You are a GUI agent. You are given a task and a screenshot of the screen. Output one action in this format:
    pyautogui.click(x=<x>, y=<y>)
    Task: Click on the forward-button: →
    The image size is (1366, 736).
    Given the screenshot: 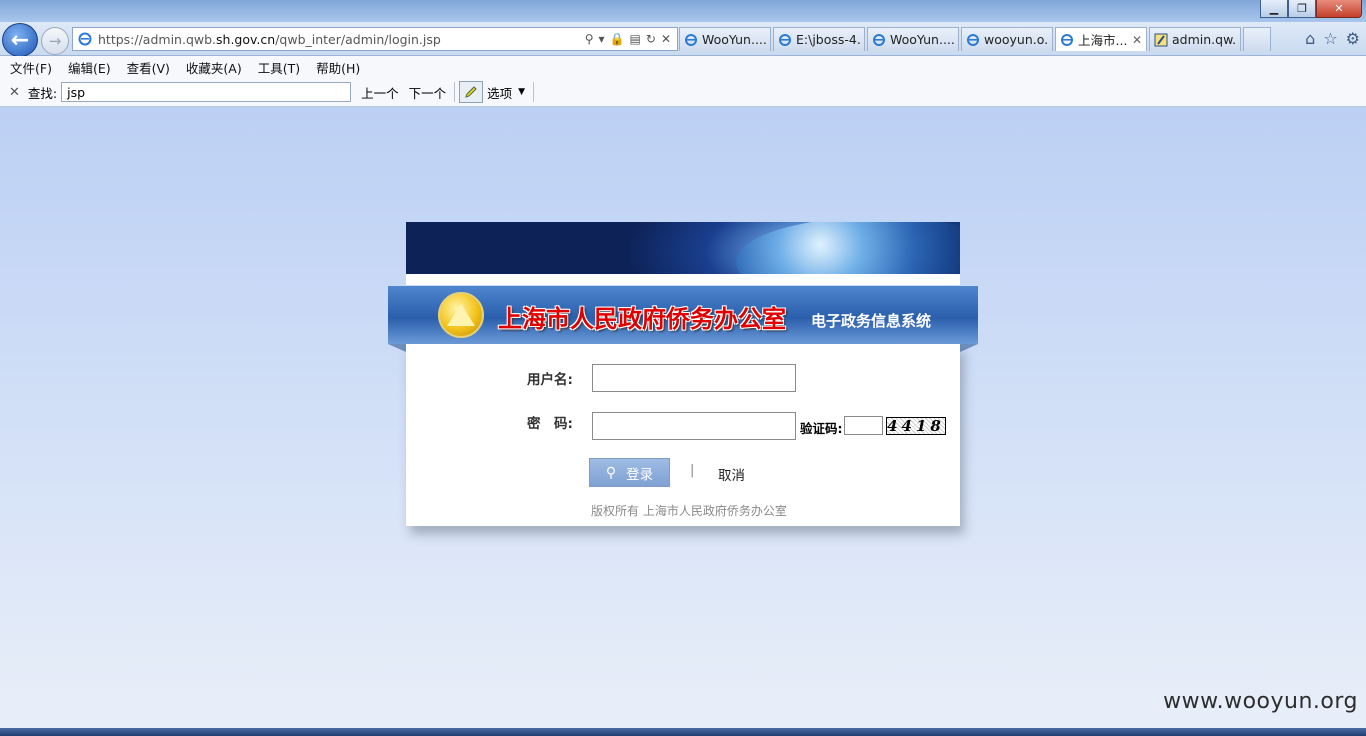 What is the action you would take?
    pyautogui.click(x=55, y=41)
    